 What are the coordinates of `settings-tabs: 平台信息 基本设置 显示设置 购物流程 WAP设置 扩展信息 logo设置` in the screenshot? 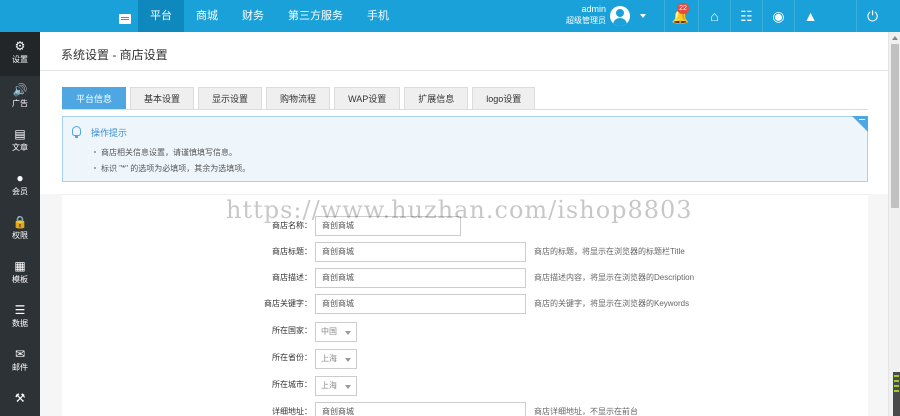 It's located at (300, 98).